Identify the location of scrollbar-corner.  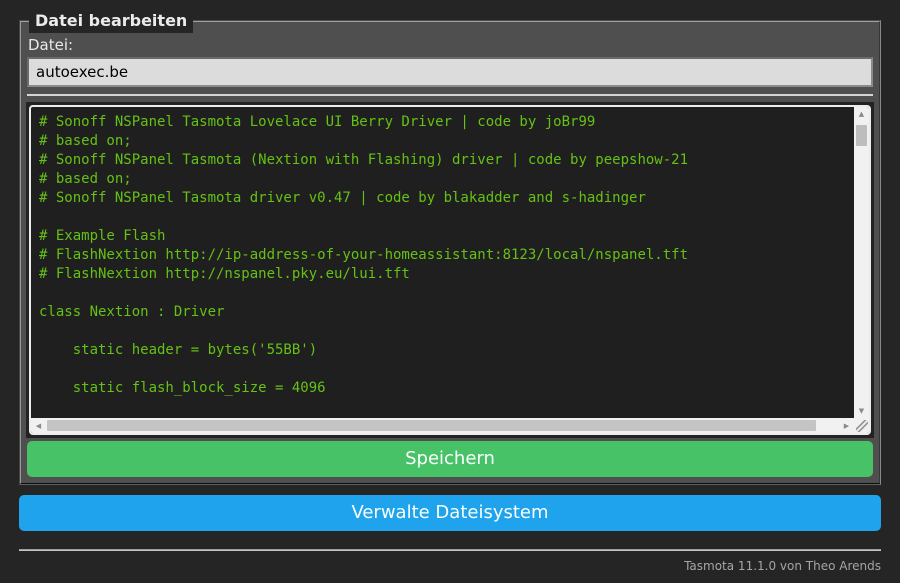
(861, 425).